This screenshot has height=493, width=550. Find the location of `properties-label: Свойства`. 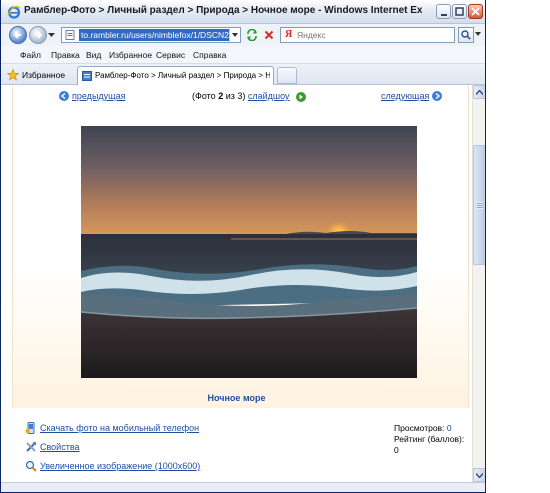

properties-label: Свойства is located at coordinates (60, 447).